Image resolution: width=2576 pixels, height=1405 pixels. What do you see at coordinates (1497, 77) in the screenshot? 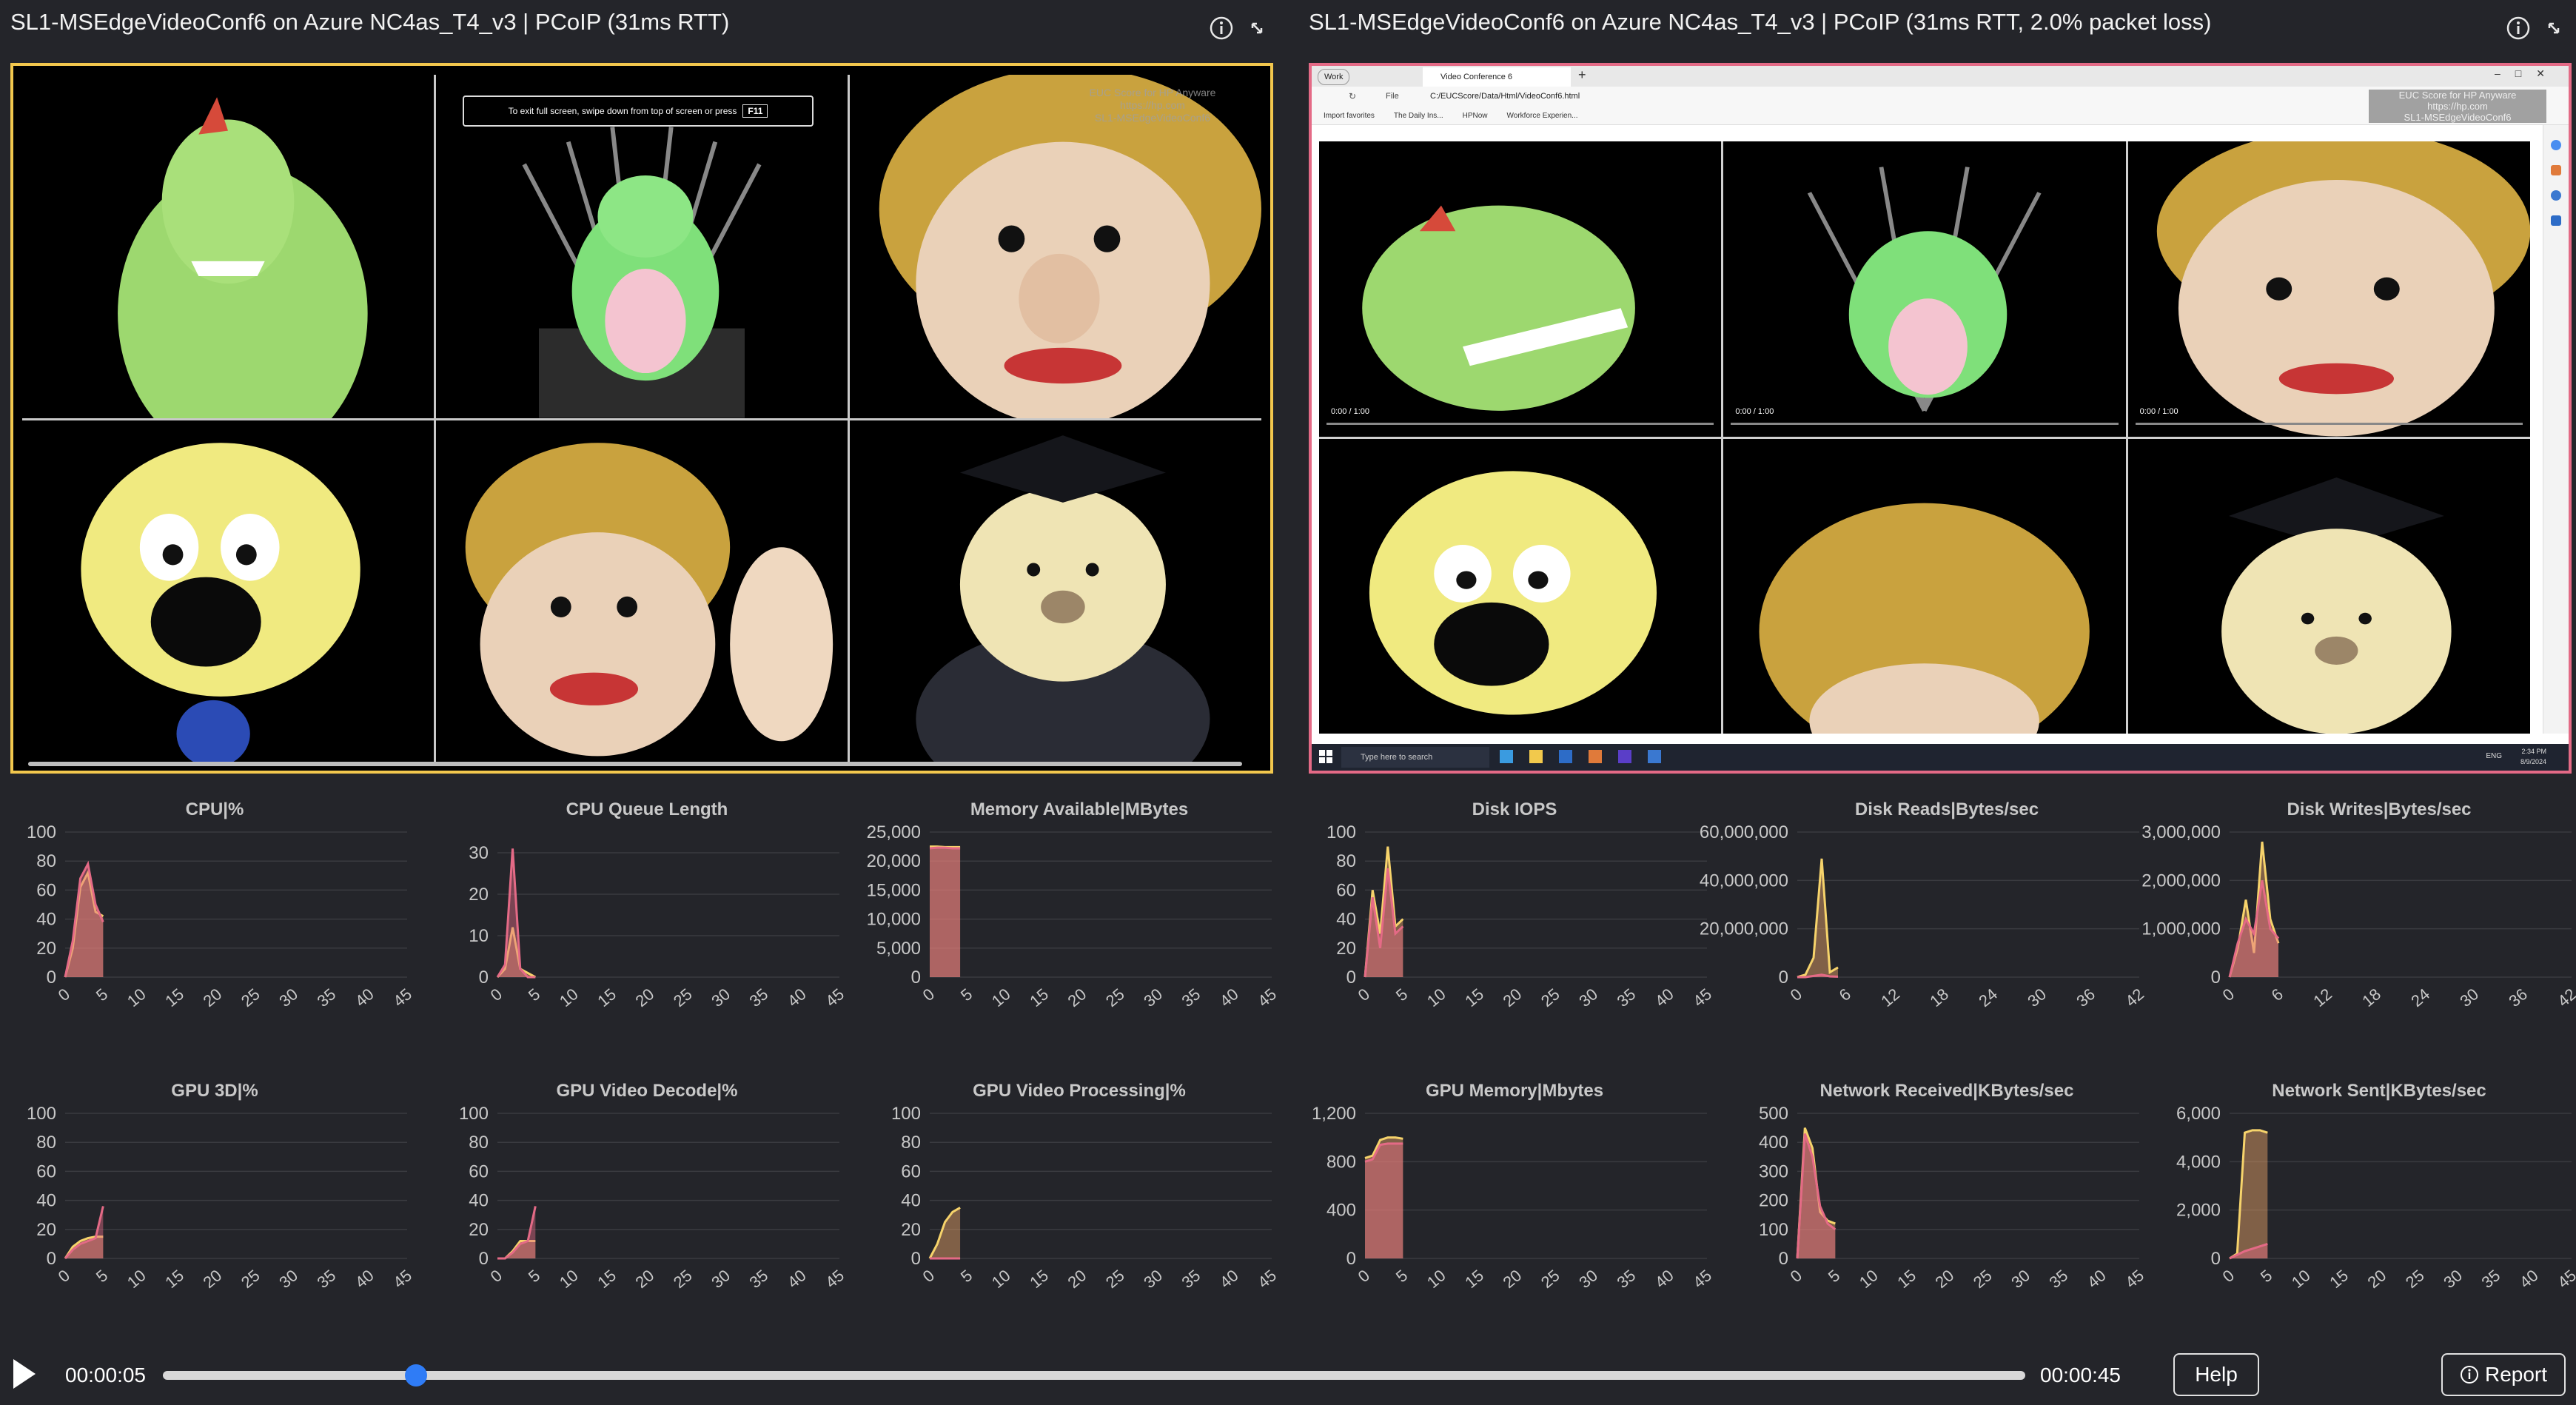
I see `browser-tab: Video Conference 6` at bounding box center [1497, 77].